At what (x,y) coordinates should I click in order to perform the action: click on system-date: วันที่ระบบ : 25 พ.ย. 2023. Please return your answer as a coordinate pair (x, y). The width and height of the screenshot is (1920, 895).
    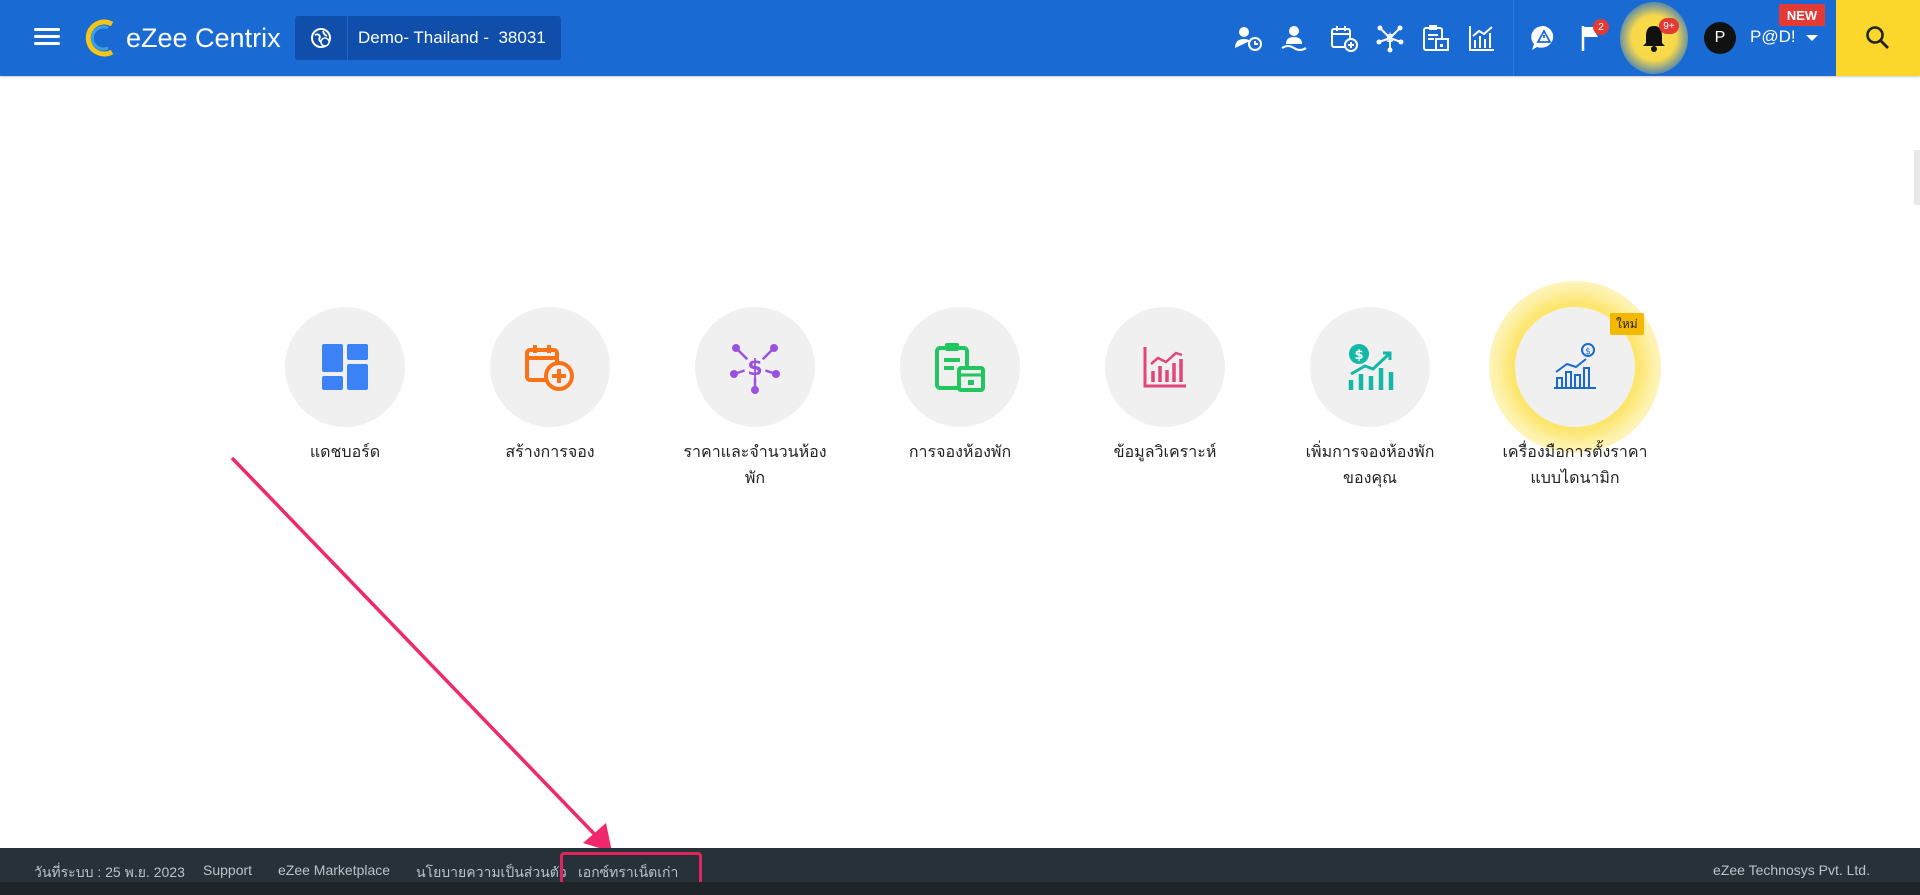
    Looking at the image, I should click on (109, 872).